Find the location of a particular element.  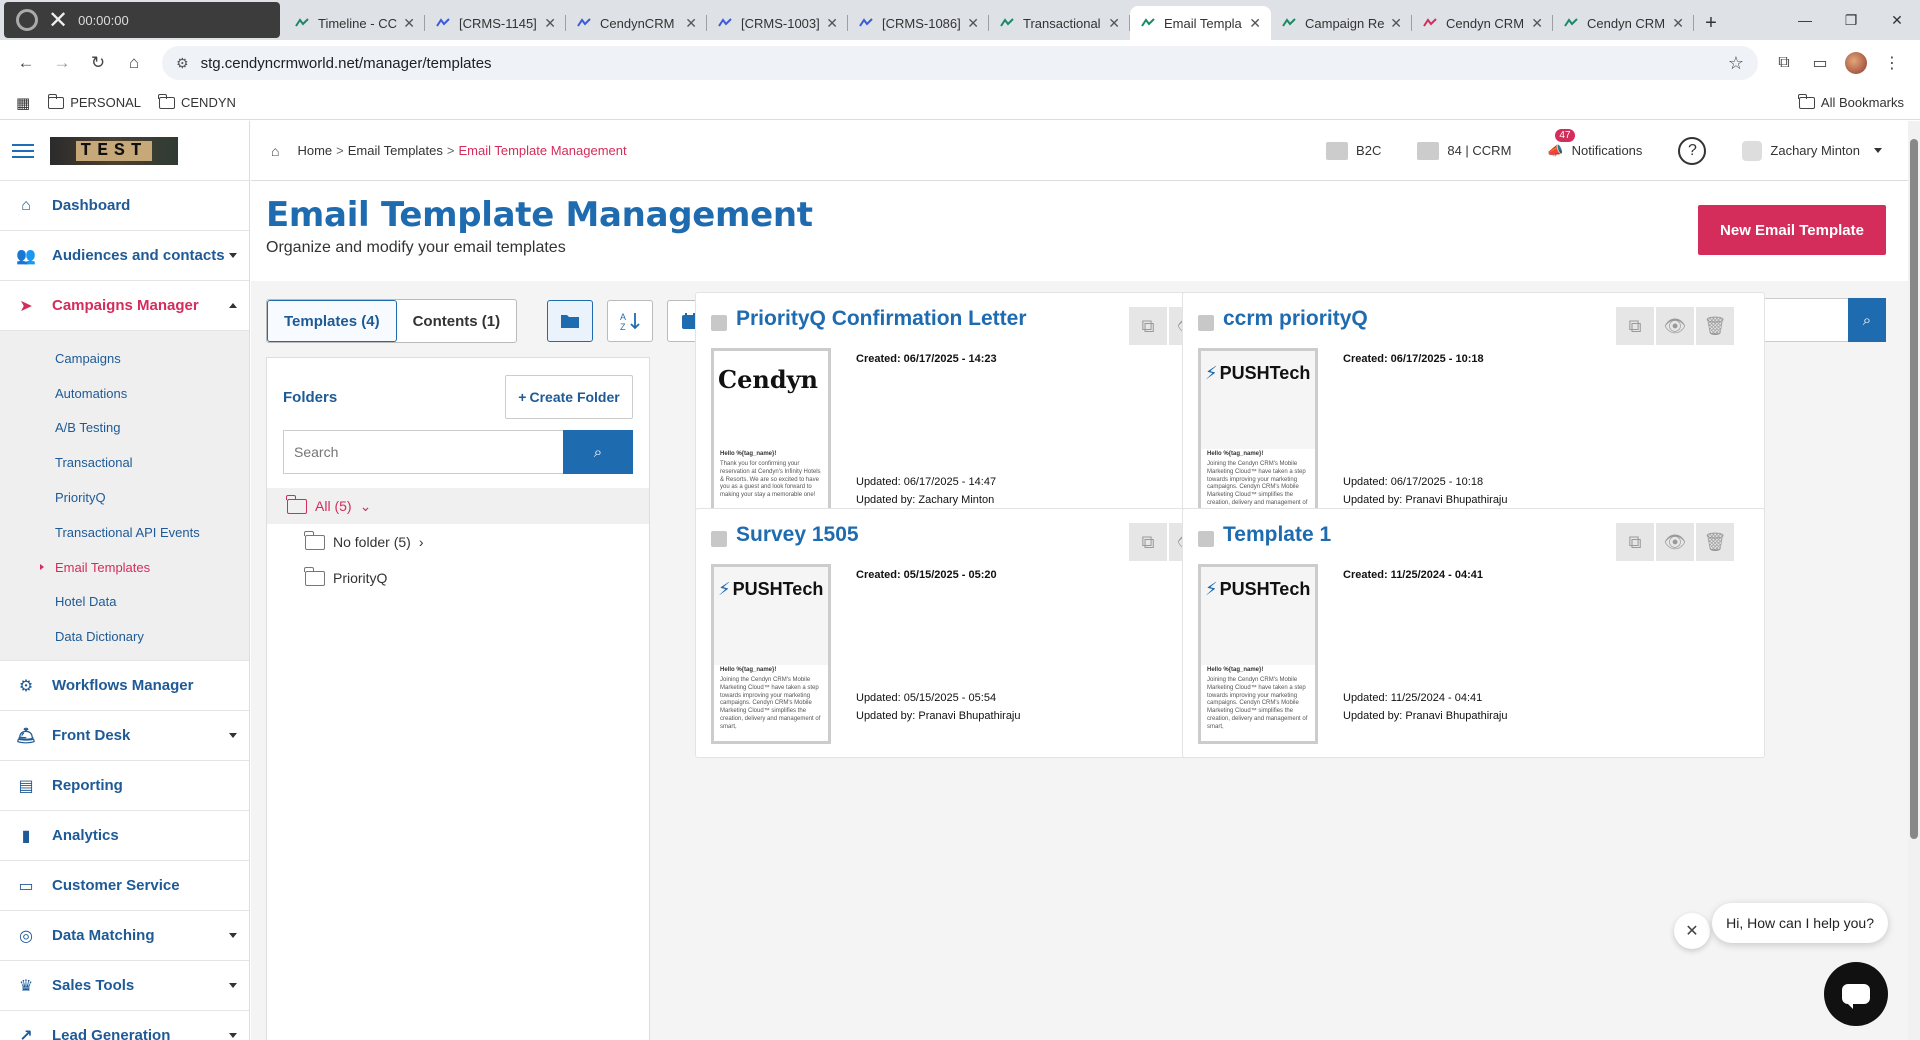

apps-icon: ▦ is located at coordinates (23, 103).